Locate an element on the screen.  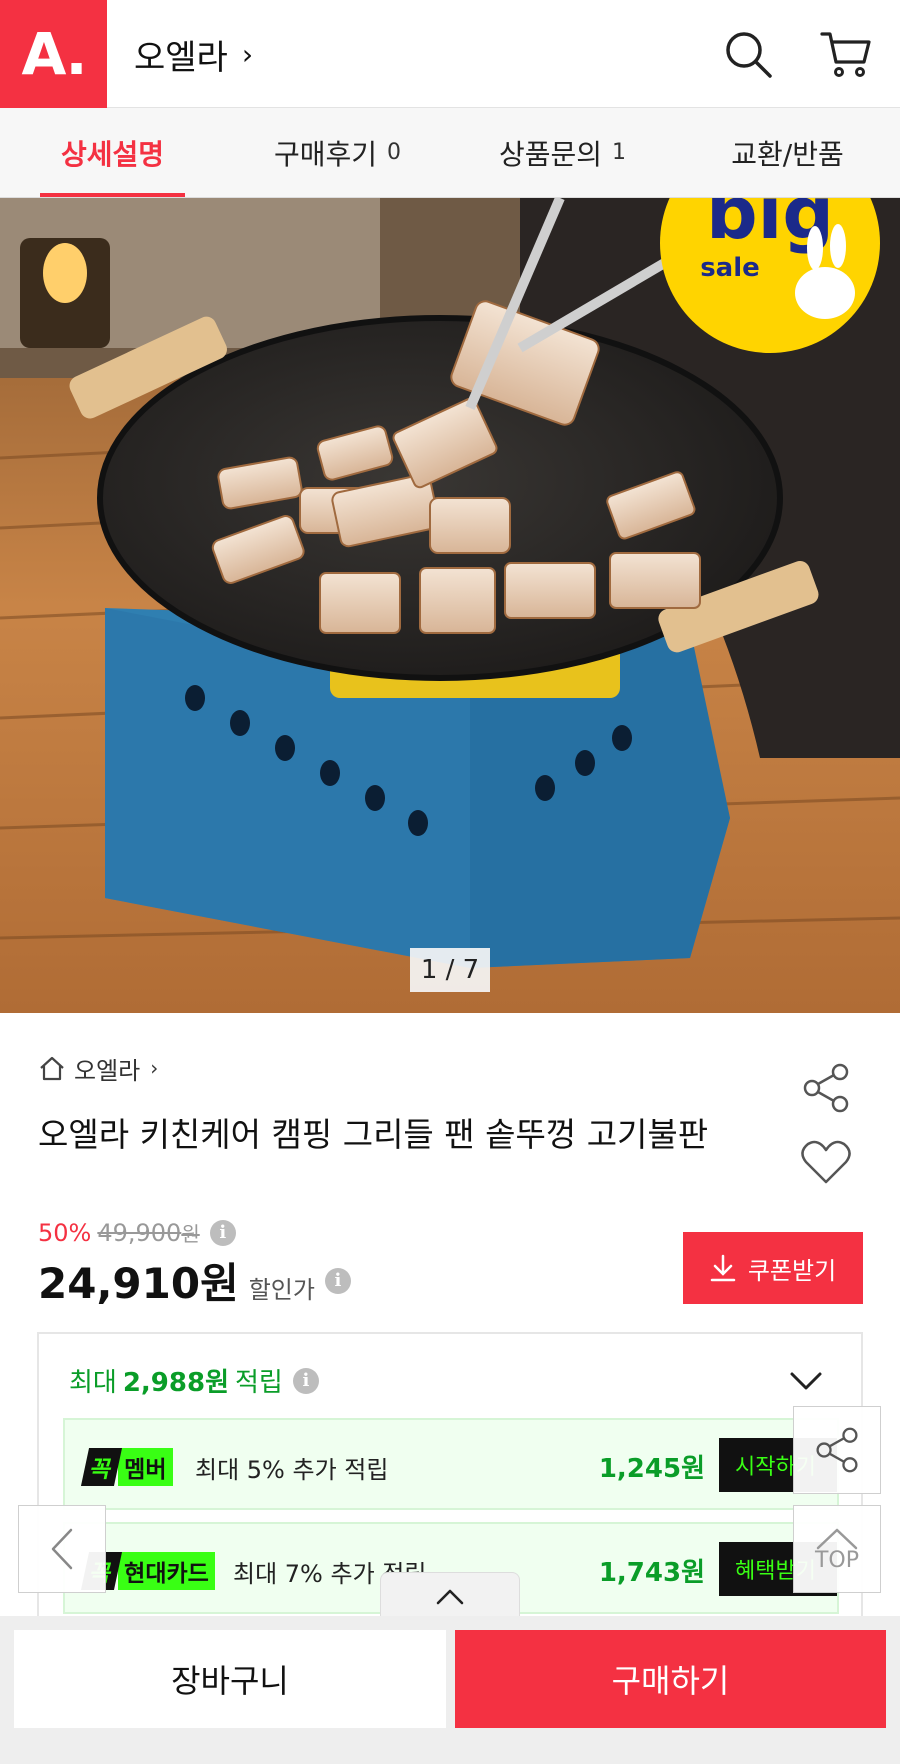
tab-reviews: 구매후기 0 is located at coordinates (337, 152).